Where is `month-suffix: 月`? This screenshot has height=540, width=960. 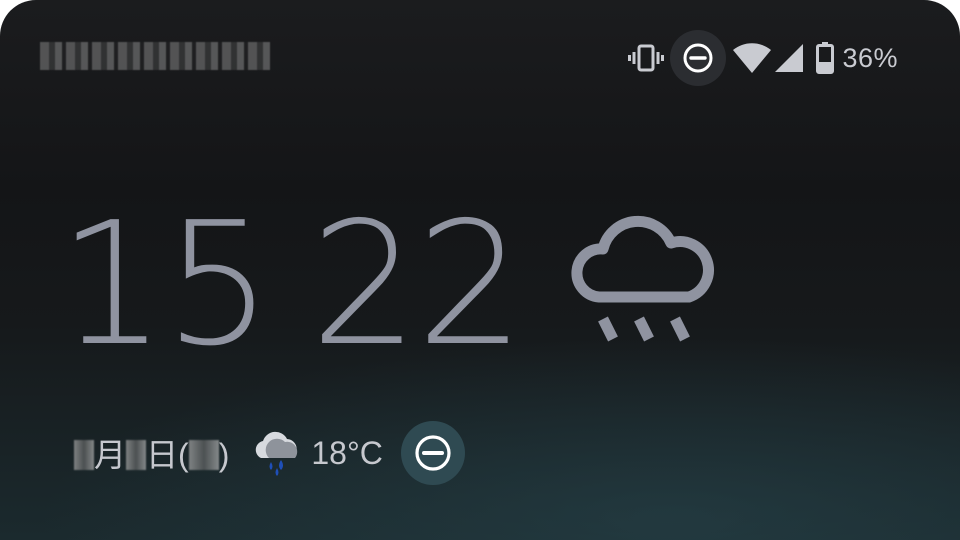
month-suffix: 月 is located at coordinates (110, 455).